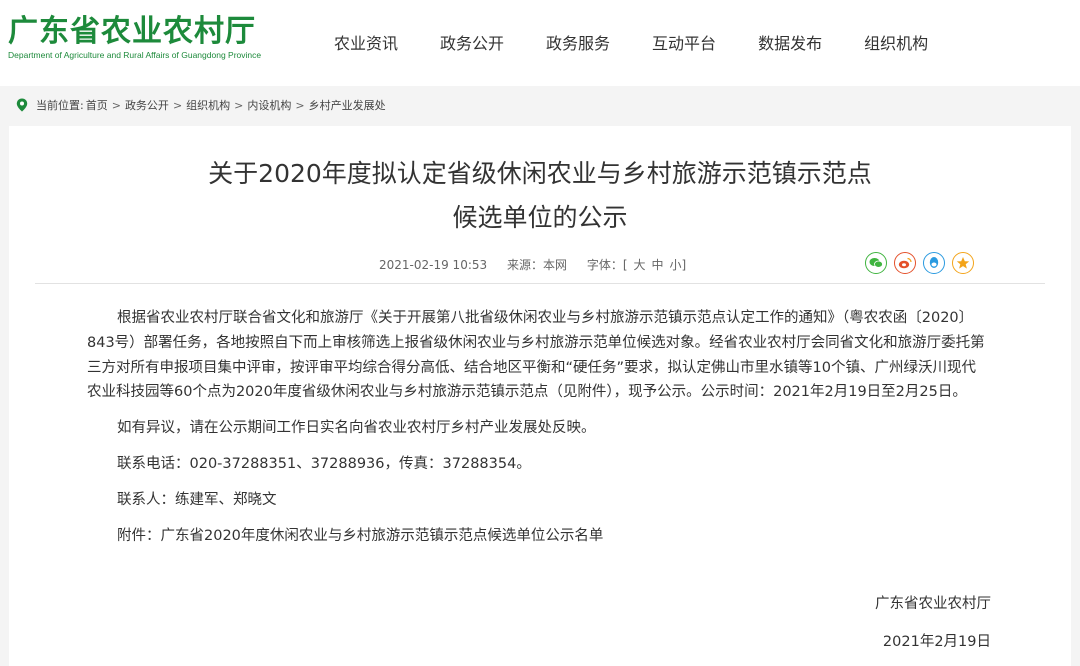 This screenshot has height=666, width=1080. I want to click on breadcrumb-gov-affairs: 政务公开, so click(147, 105).